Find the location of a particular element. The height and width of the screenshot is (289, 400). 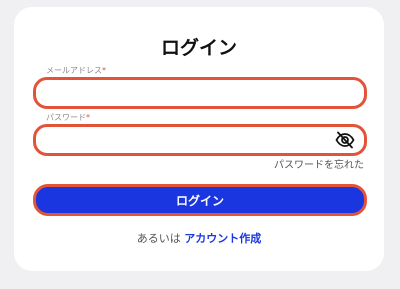

password-label-text: パスワード is located at coordinates (66, 117).